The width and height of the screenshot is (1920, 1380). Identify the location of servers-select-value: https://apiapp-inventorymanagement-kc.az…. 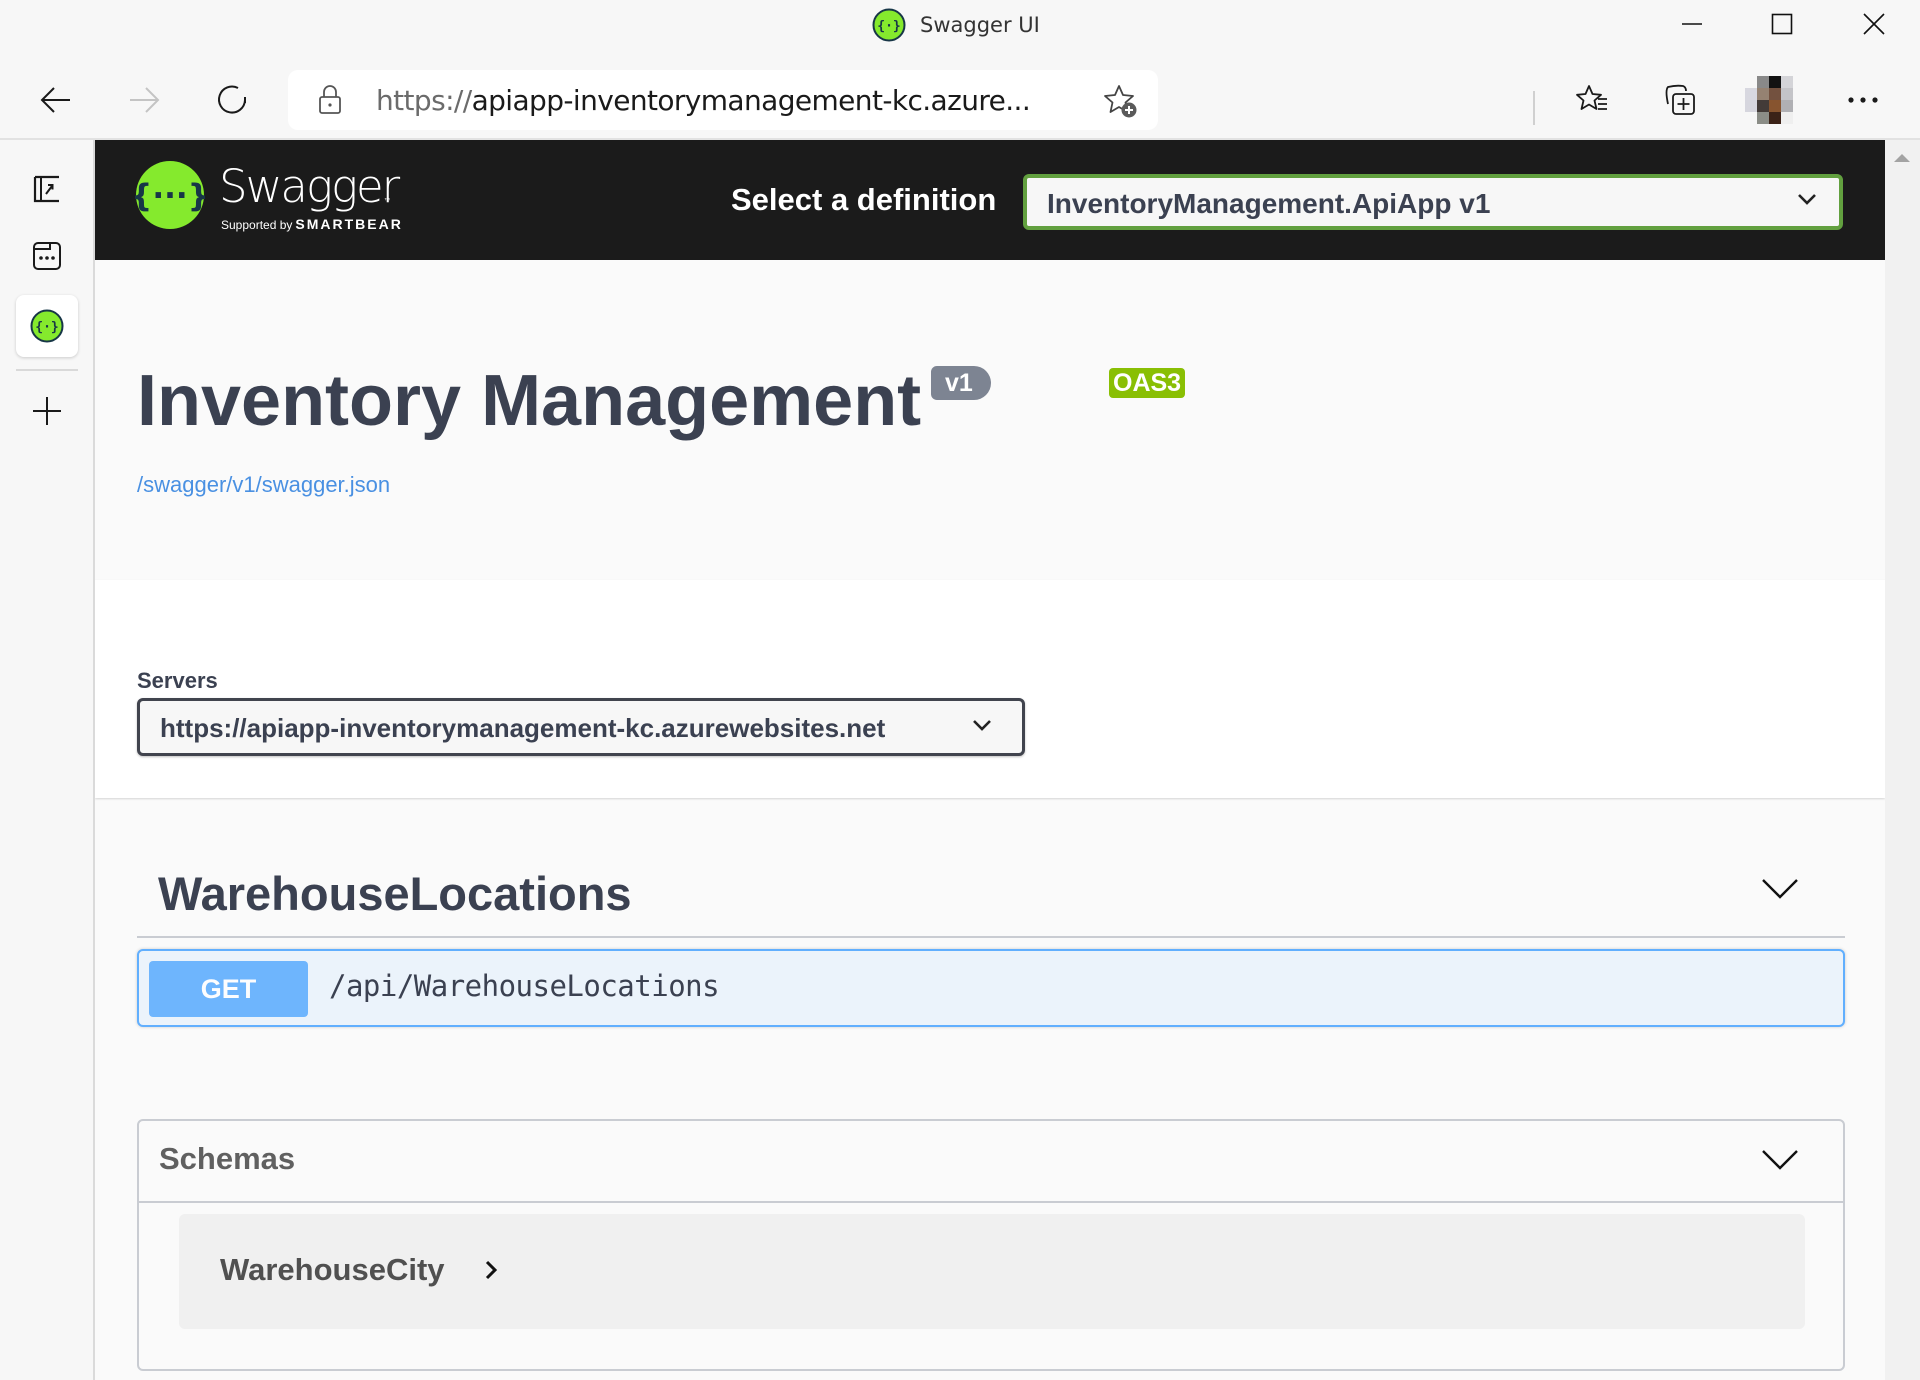
(523, 728).